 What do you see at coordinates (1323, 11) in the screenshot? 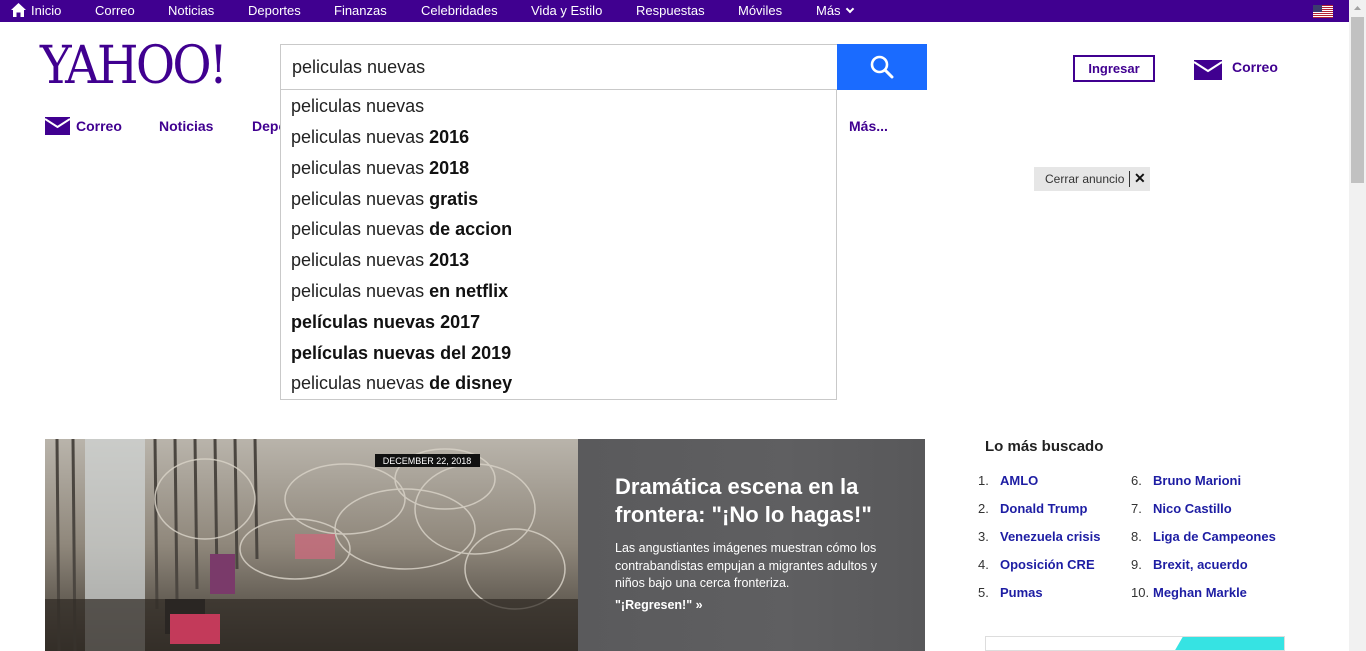
I see `us-flag-icon` at bounding box center [1323, 11].